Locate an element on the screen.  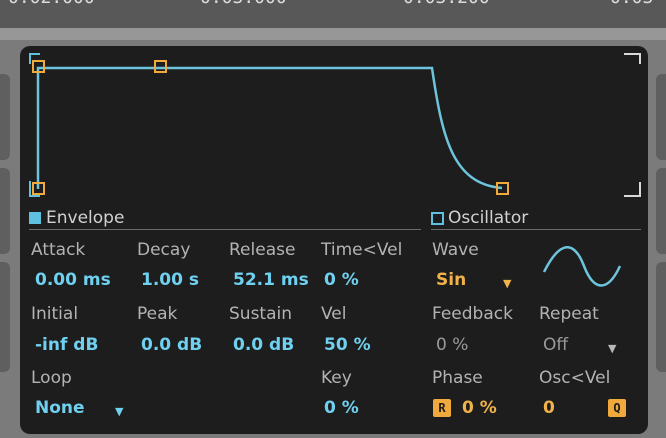
wave-type-dropdown: Sin is located at coordinates (451, 280).